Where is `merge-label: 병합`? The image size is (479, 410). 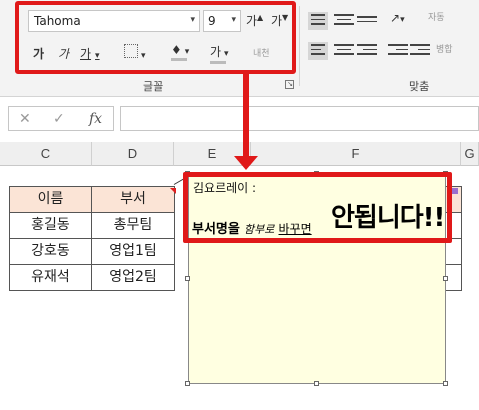
merge-label: 병합 is located at coordinates (444, 50).